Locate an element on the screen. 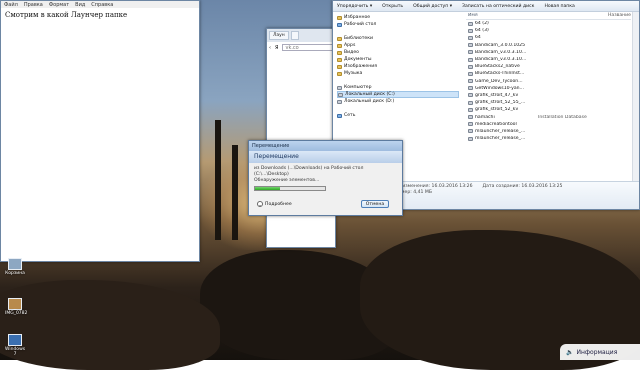 This screenshot has height=370, width=640. file-name: hamachi is located at coordinates (485, 117).